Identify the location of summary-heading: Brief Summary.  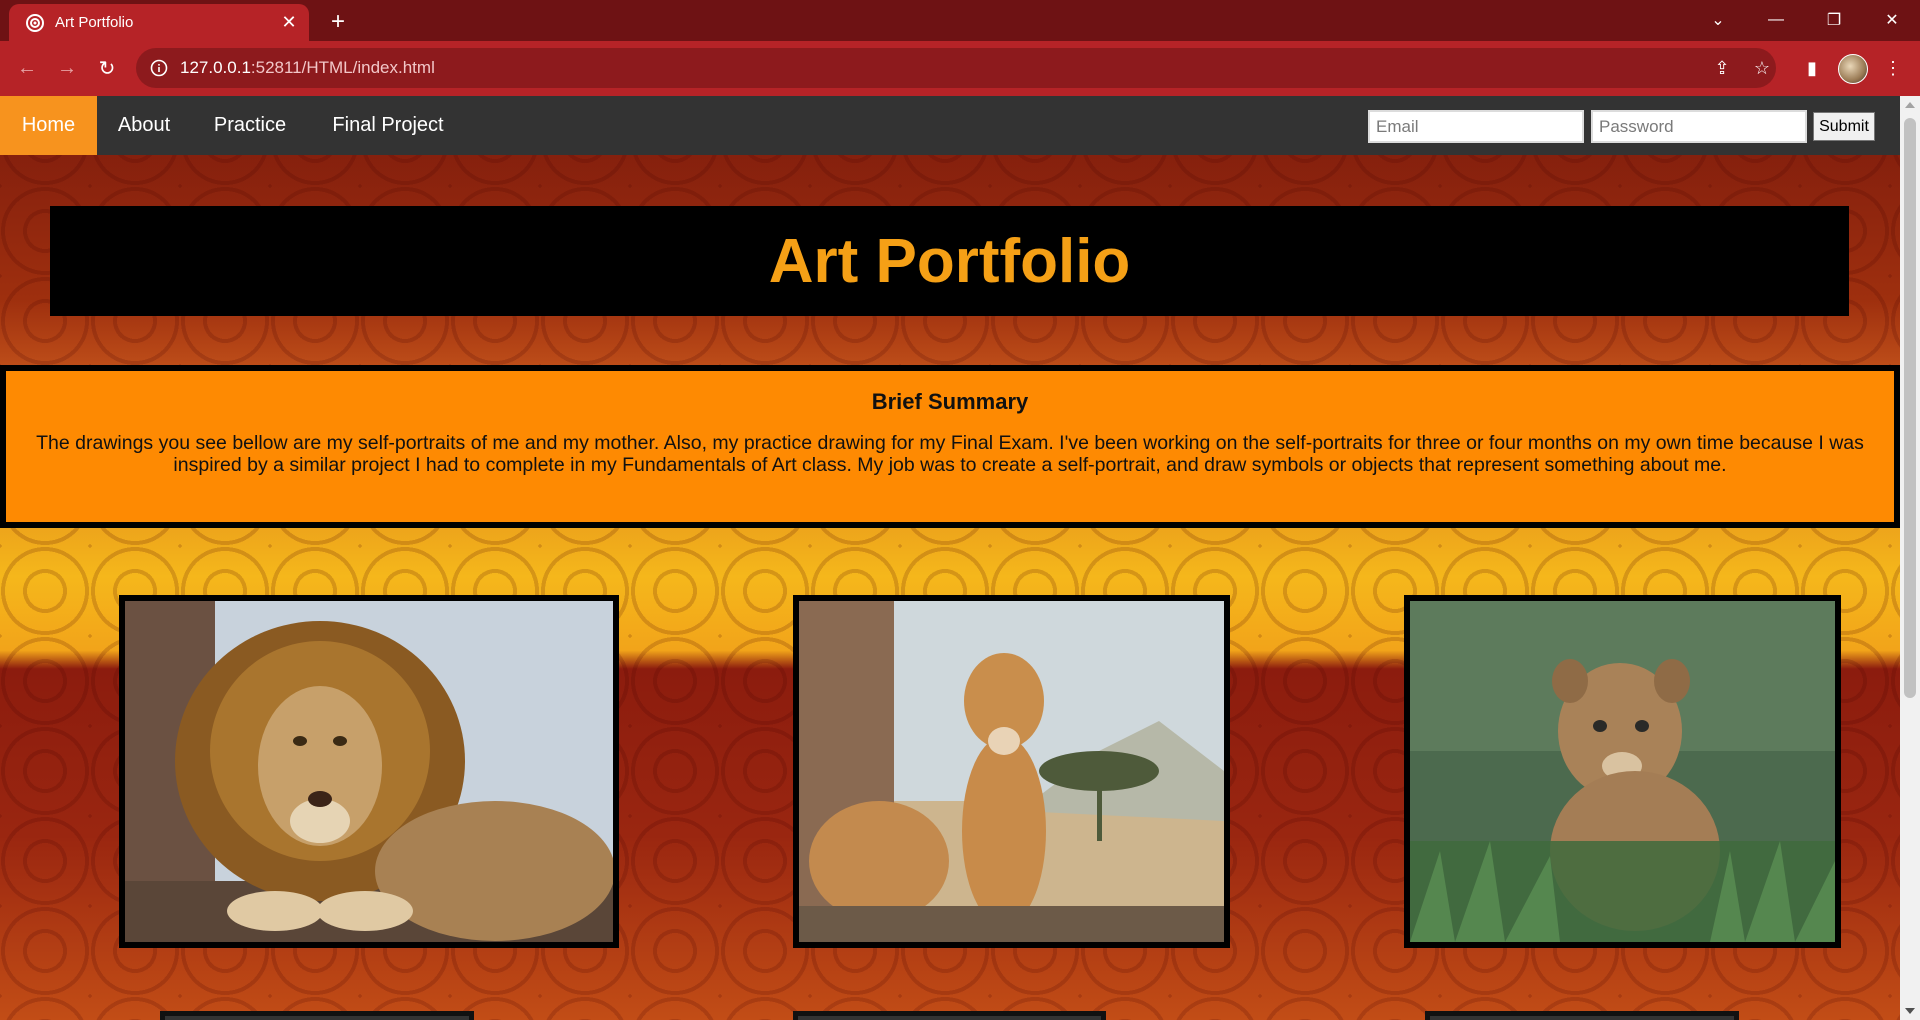
(950, 401).